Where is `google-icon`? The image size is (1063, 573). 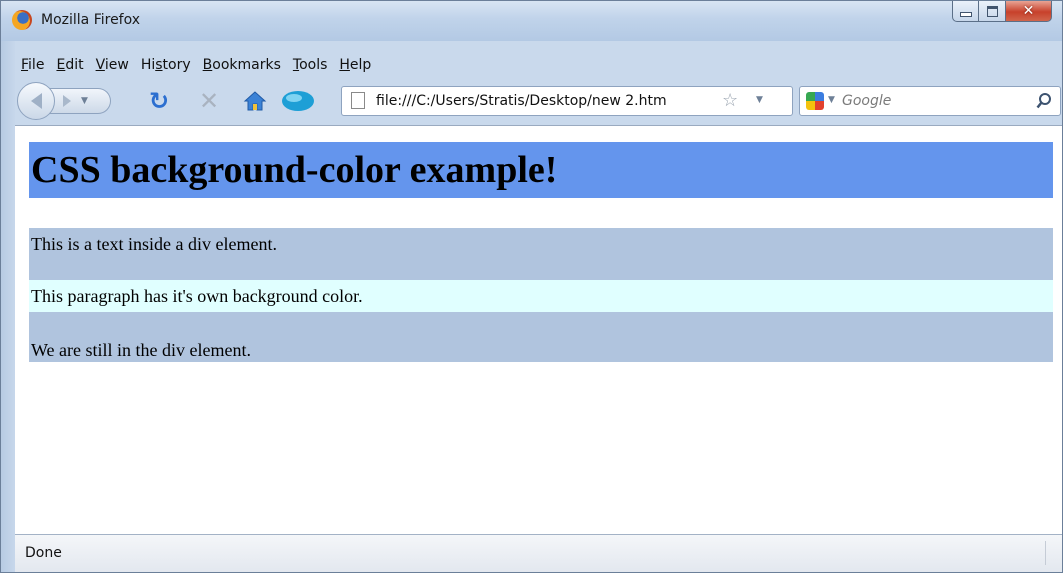 google-icon is located at coordinates (815, 101).